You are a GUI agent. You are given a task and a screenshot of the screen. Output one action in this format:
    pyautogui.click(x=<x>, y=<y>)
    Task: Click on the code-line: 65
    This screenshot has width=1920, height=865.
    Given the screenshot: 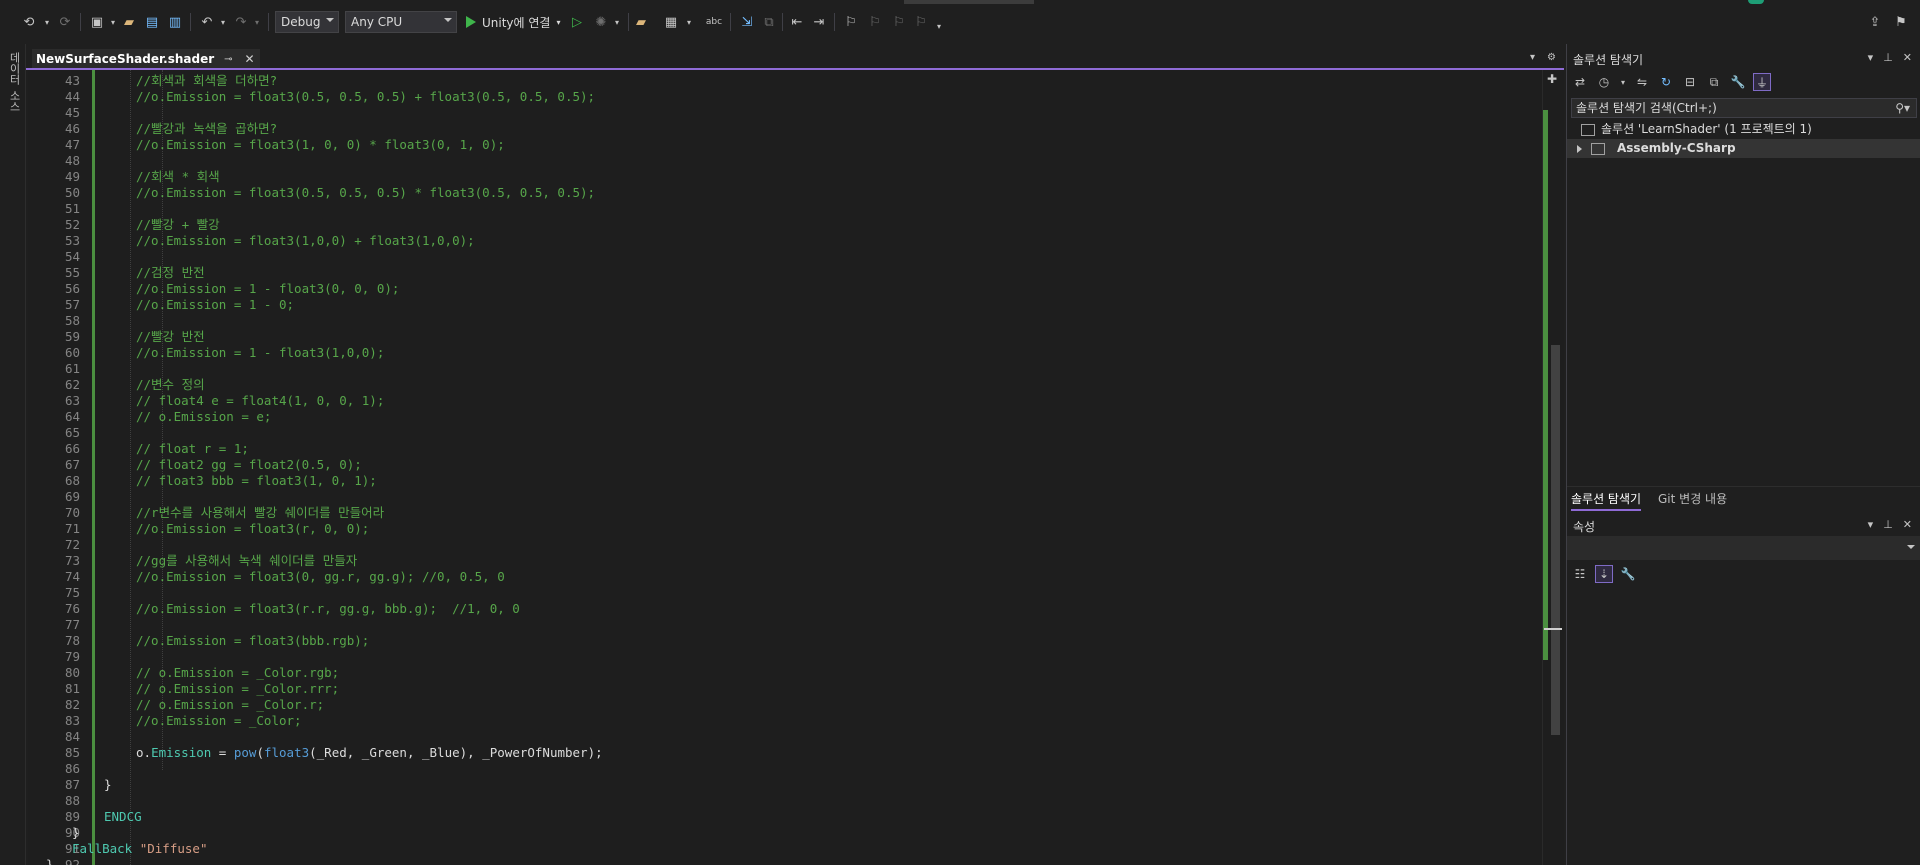 What is the action you would take?
    pyautogui.click(x=778, y=433)
    